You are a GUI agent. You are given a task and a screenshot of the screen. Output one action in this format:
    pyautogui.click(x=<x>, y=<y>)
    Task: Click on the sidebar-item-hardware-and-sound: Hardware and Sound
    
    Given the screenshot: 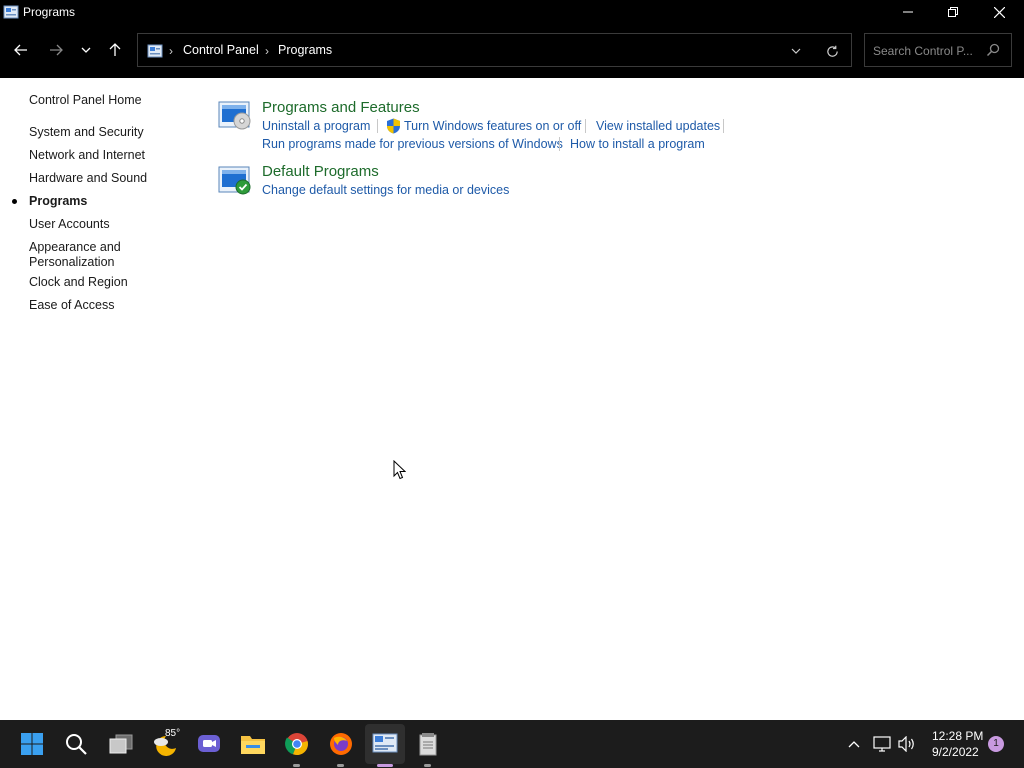 What is the action you would take?
    pyautogui.click(x=104, y=178)
    